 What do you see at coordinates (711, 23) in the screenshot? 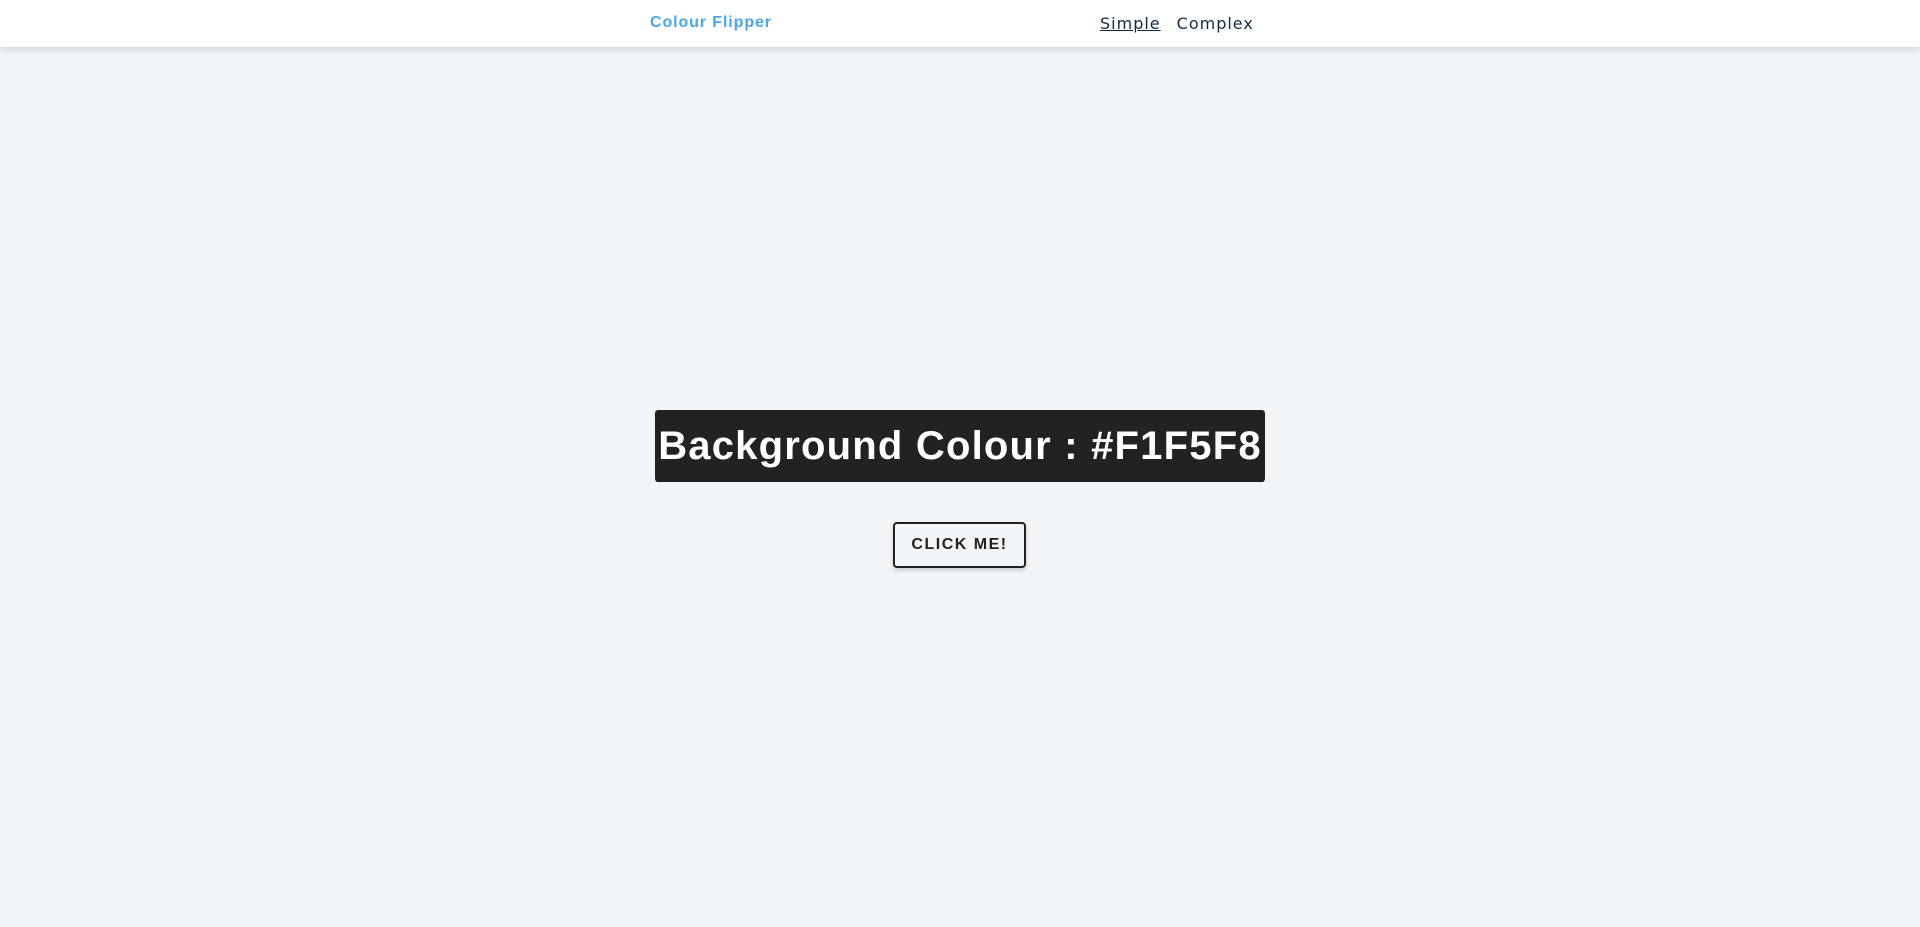
I see `brand-logo-text: Colour Flipper` at bounding box center [711, 23].